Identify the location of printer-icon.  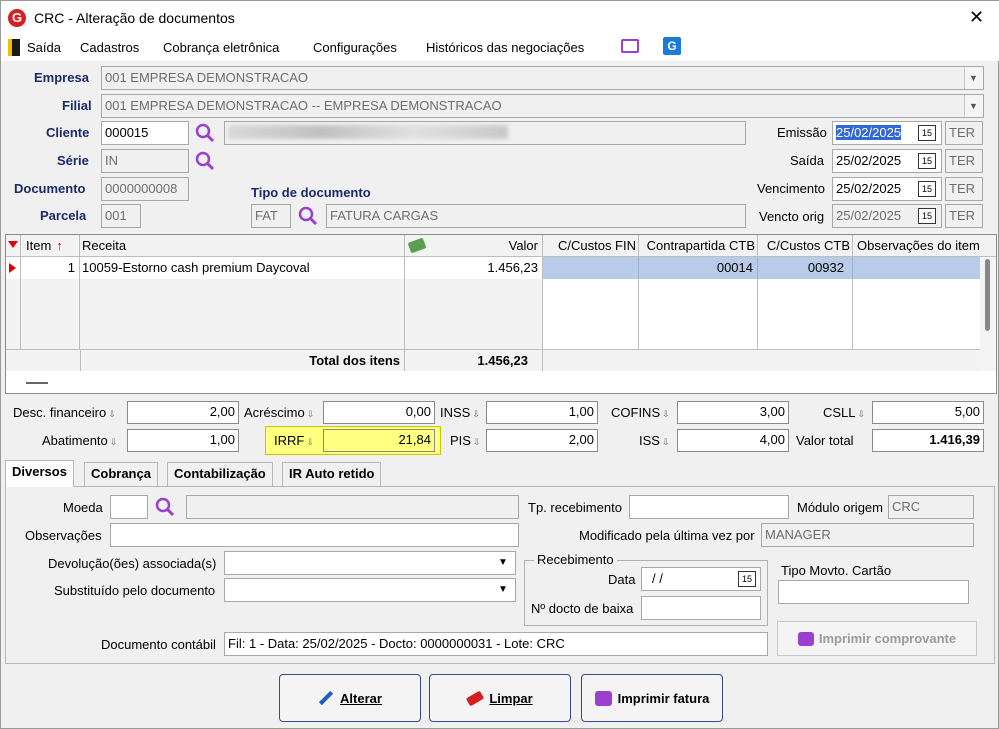
(805, 638).